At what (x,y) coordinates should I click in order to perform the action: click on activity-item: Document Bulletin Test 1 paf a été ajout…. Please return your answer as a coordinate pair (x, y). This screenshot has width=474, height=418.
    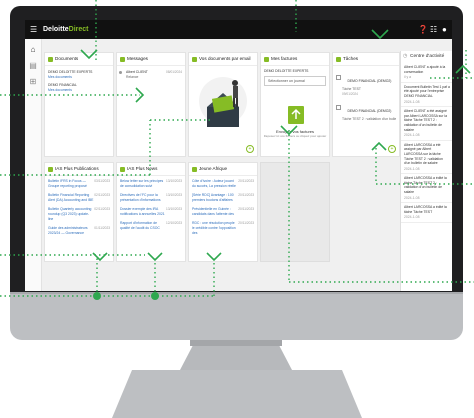
    Looking at the image, I should click on (426, 95).